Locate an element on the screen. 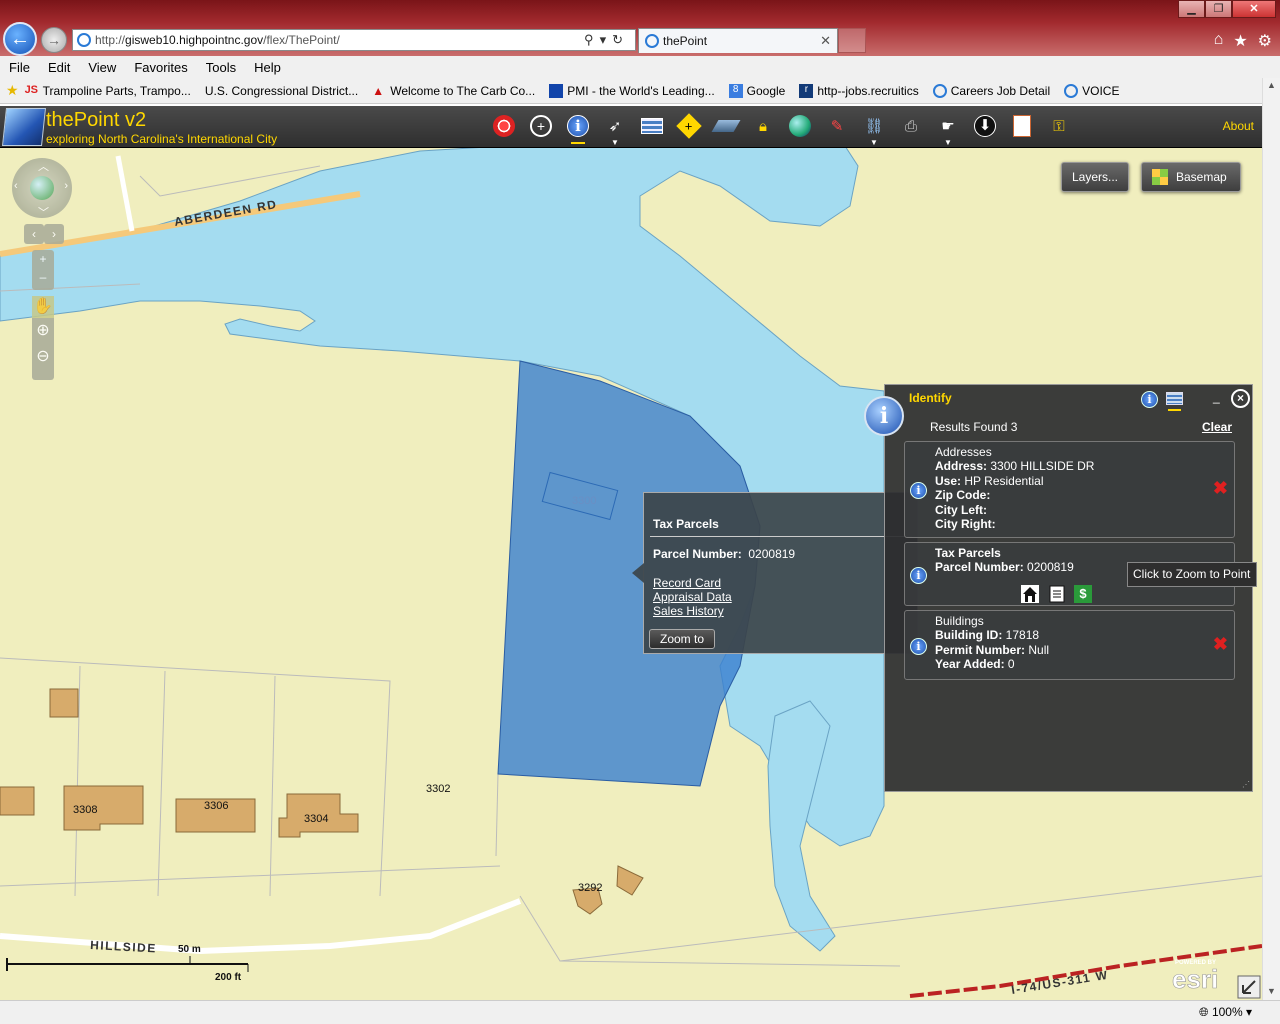 The image size is (1280, 1024). url-prefix: http:// is located at coordinates (110, 40).